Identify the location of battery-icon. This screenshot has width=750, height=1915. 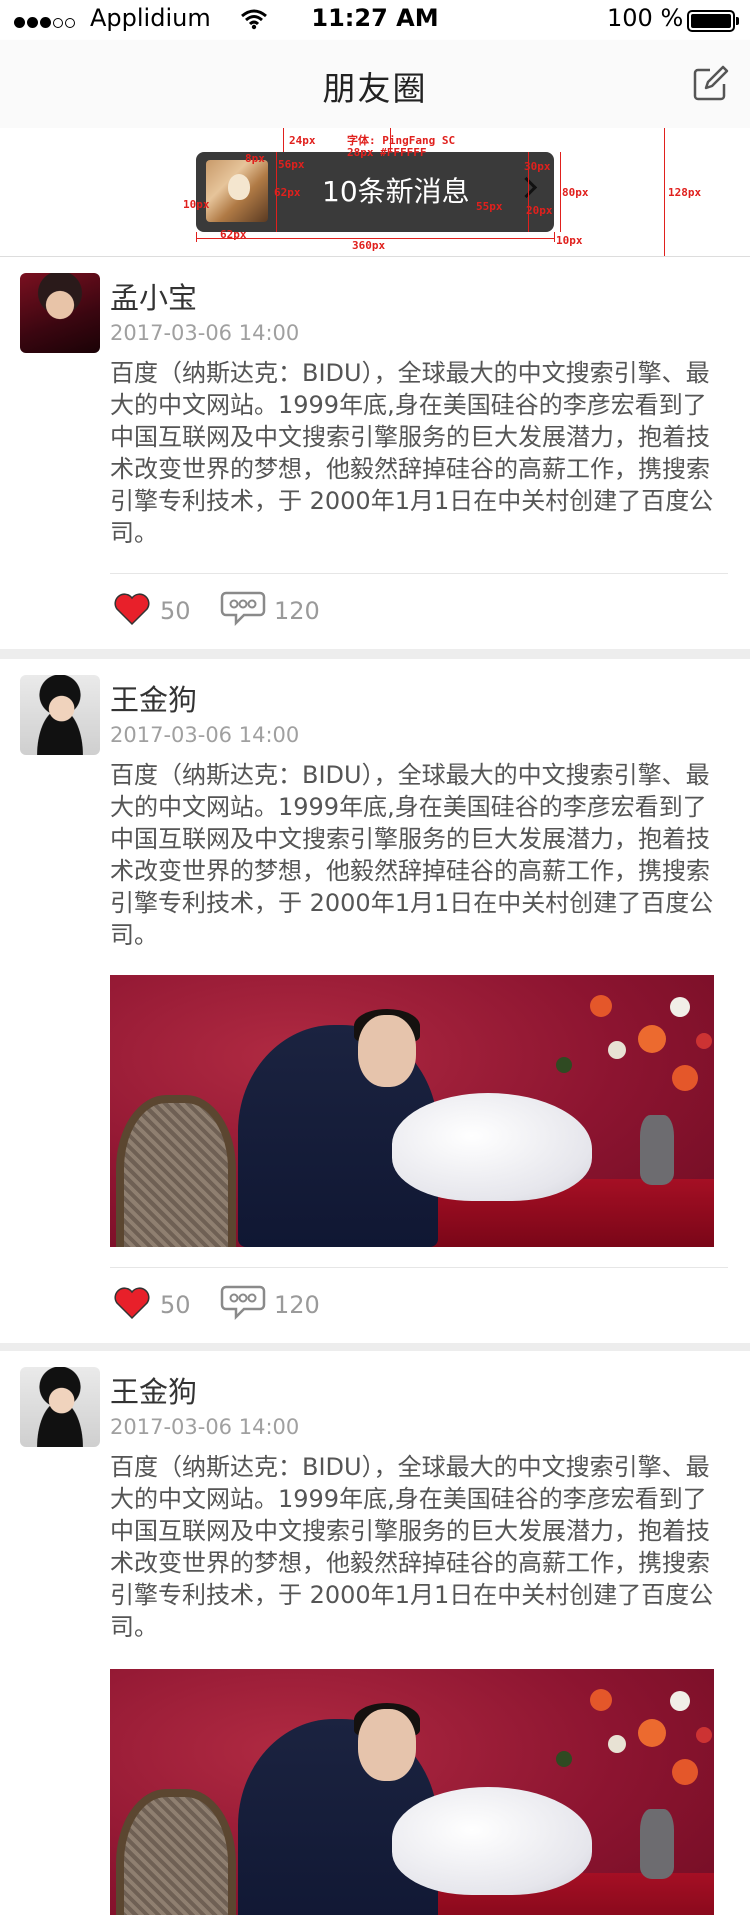
(713, 21).